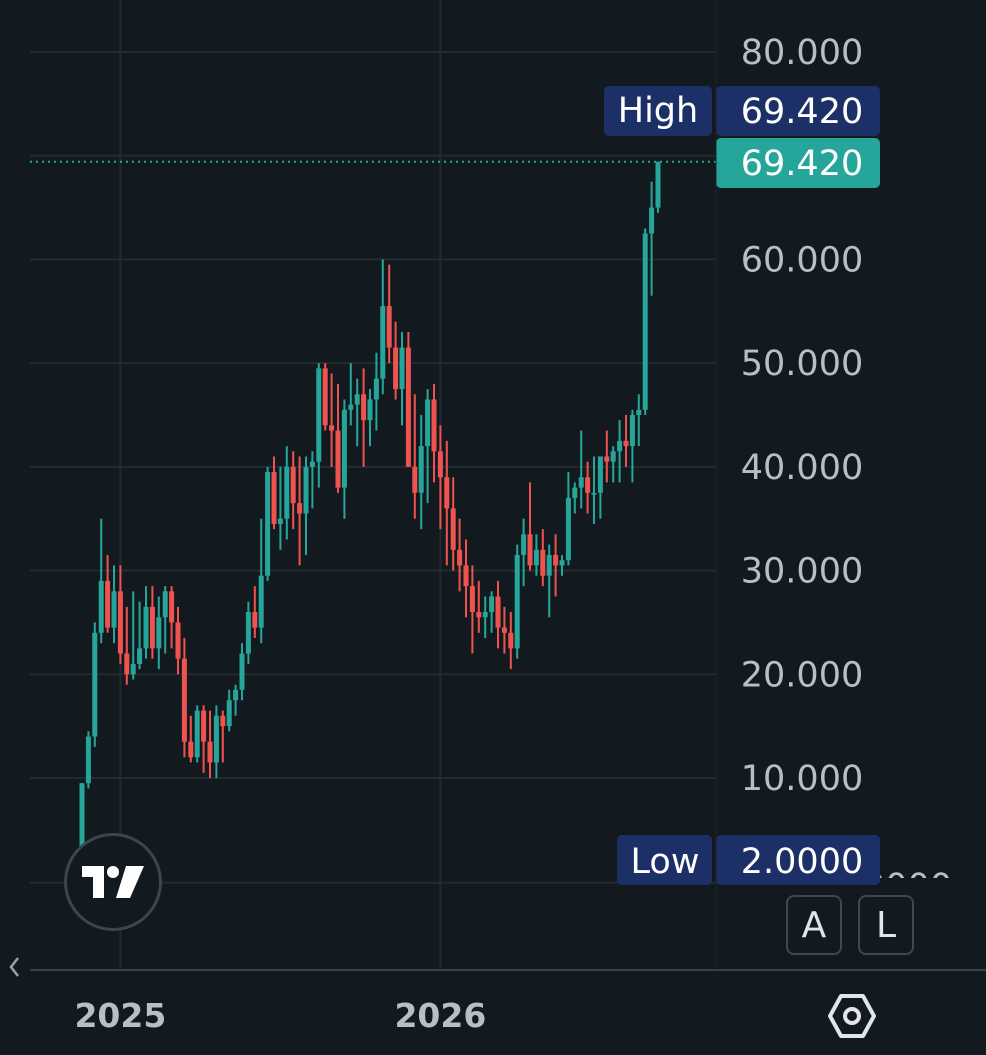  Describe the element at coordinates (802, 675) in the screenshot. I see `y-tick-label: 20.000` at that location.